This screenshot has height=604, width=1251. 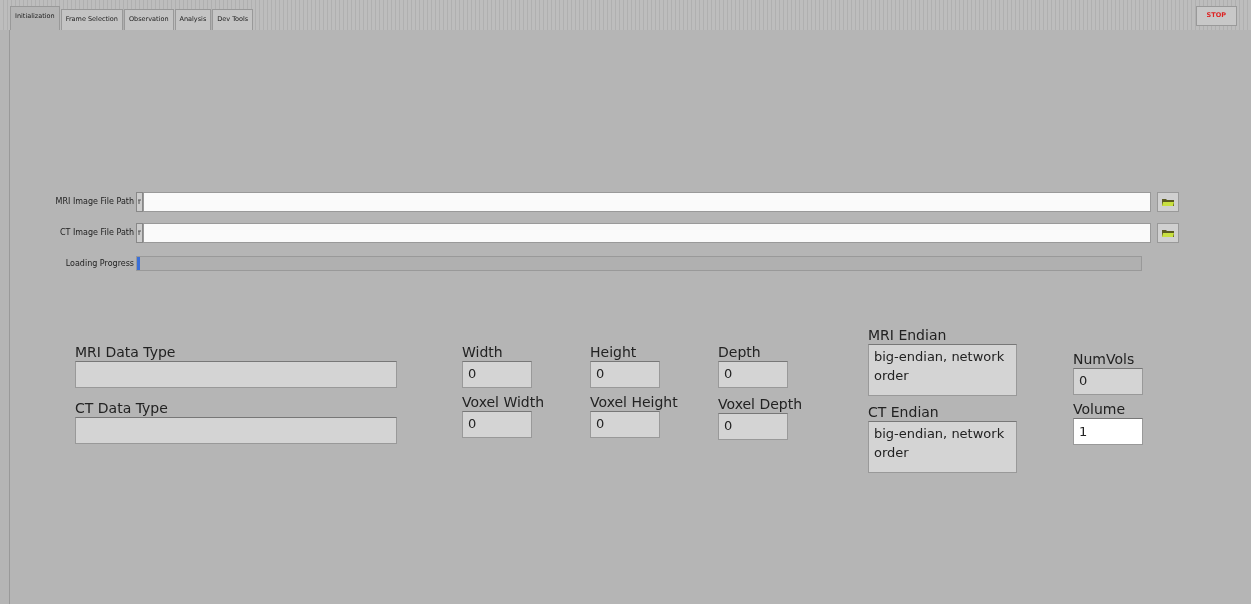 I want to click on field-label: CT Data Type, so click(x=122, y=408).